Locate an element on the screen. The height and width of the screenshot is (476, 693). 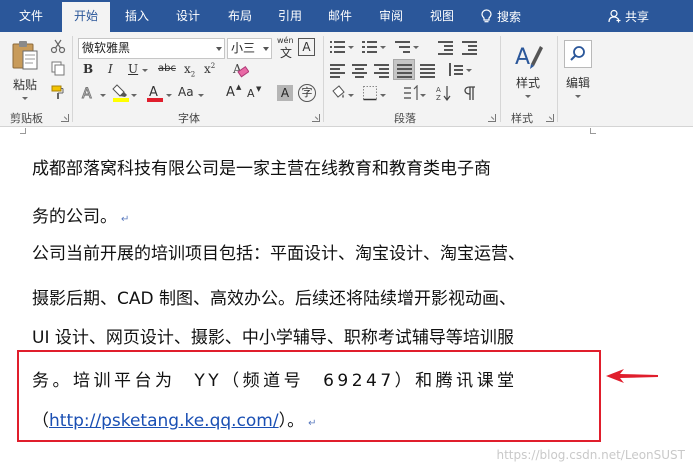
tab-layout: 布局 is located at coordinates (240, 16).